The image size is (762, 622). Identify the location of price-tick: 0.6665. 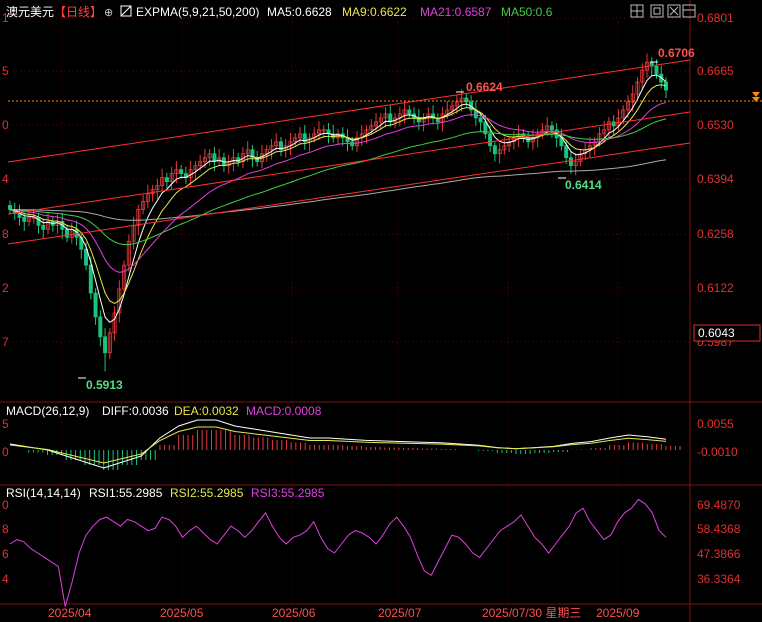
(715, 71).